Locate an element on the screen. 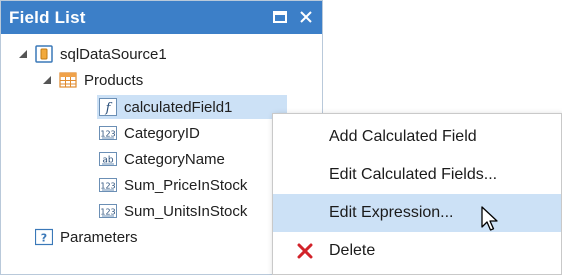 Image resolution: width=562 pixels, height=275 pixels. tree-node-datasource: sqlDataSource1 is located at coordinates (92, 54).